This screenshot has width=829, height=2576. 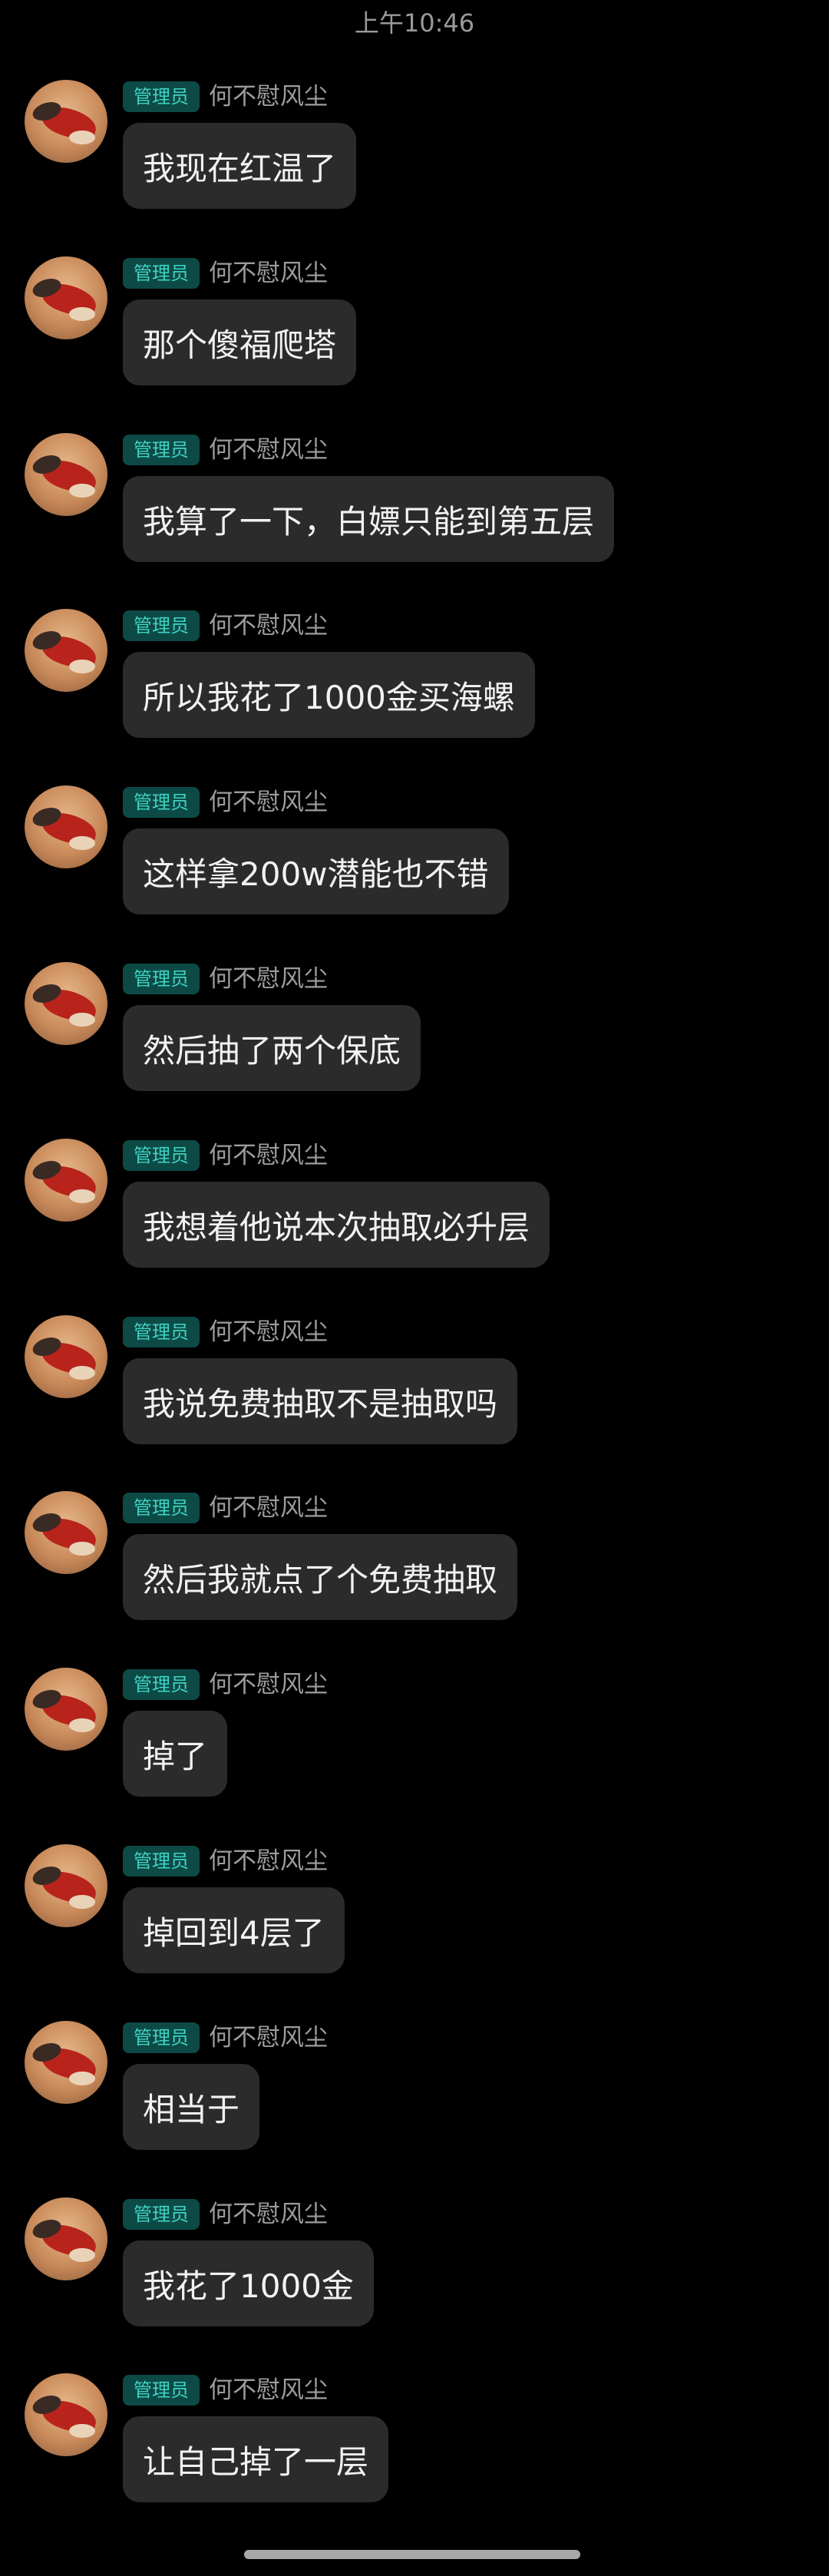 I want to click on message-bubble: 然后抽了两个保底, so click(x=272, y=1048).